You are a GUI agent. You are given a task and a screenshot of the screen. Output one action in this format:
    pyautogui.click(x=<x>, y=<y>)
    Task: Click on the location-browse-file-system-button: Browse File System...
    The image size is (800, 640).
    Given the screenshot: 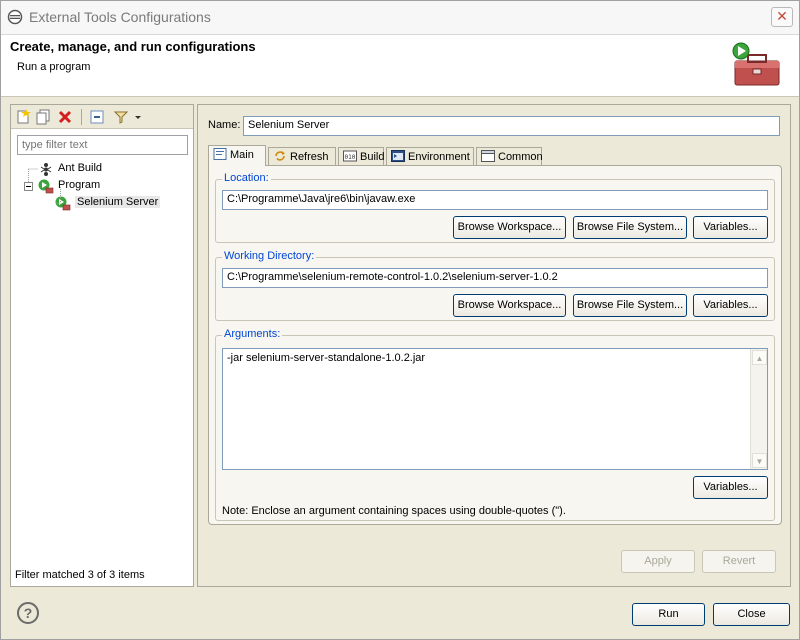 What is the action you would take?
    pyautogui.click(x=630, y=227)
    